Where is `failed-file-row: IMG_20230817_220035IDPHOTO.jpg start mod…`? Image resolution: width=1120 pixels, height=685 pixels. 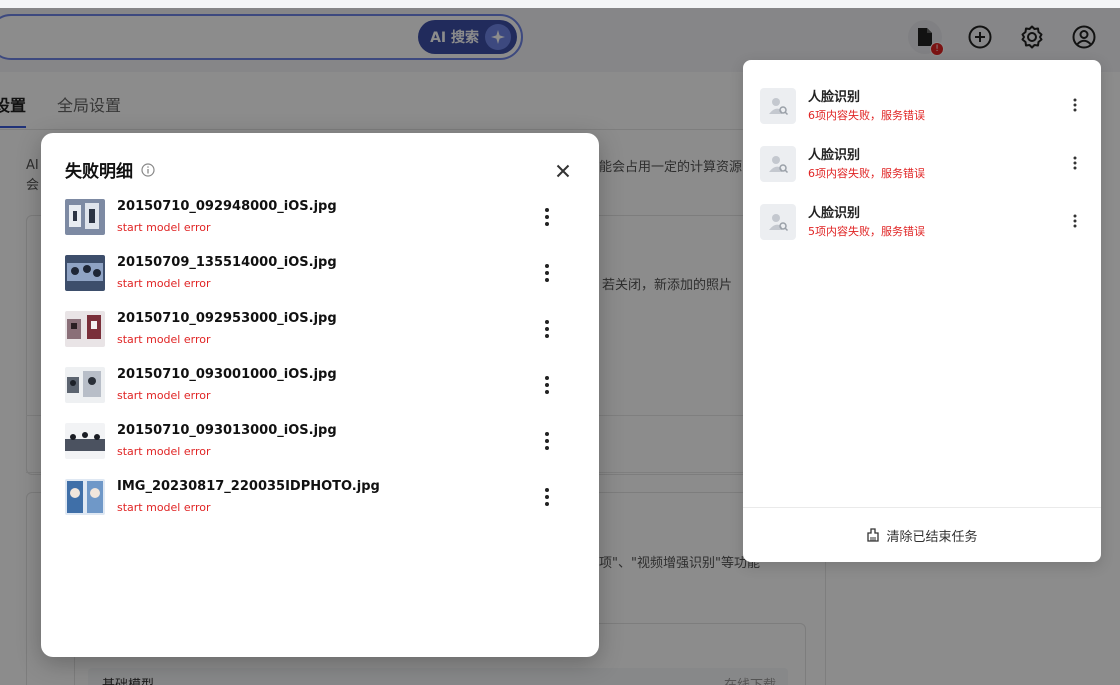 failed-file-row: IMG_20230817_220035IDPHOTO.jpg start mod… is located at coordinates (323, 503).